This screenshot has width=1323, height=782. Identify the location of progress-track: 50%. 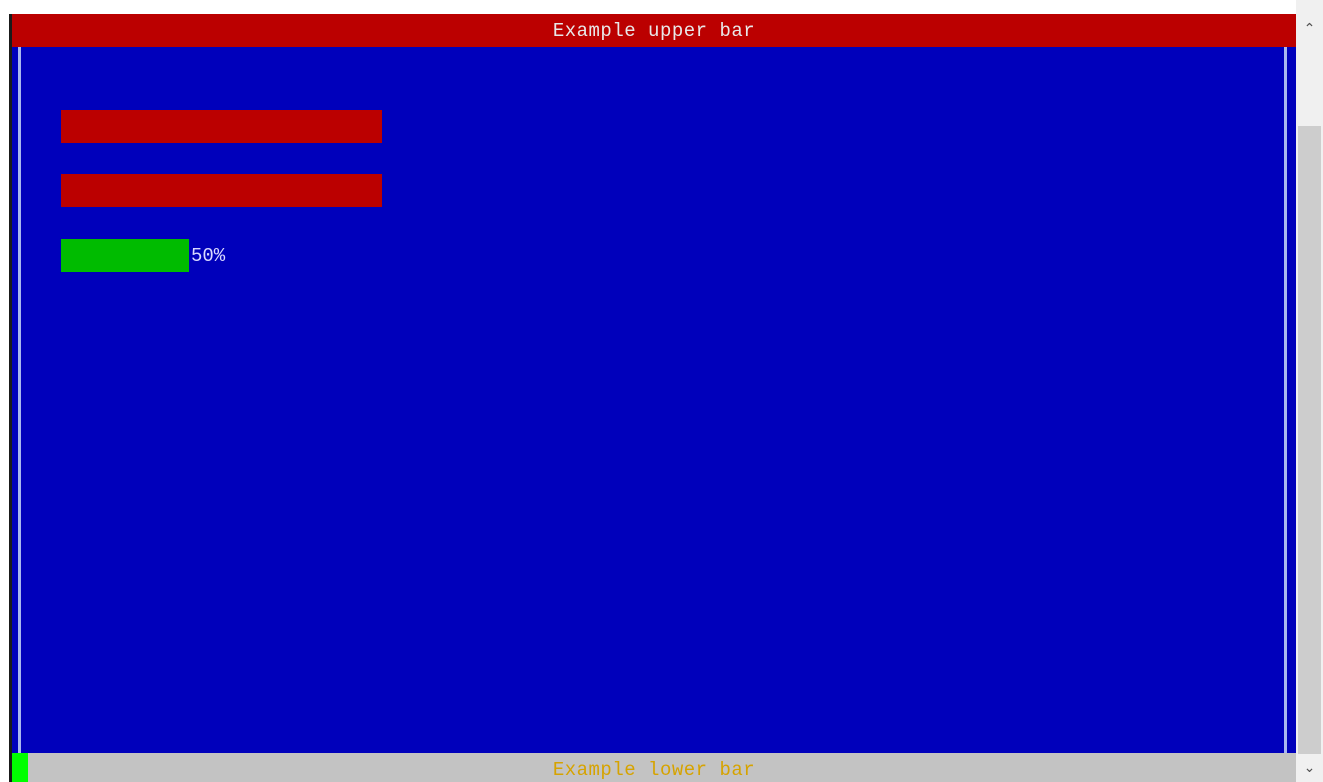
(189, 255).